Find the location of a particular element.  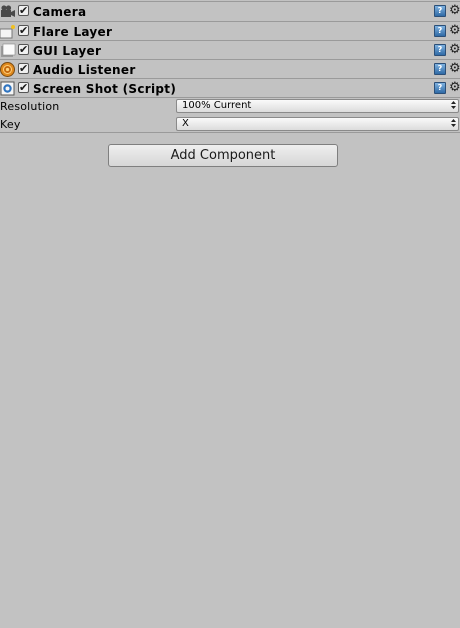

gui-layer-enabled-checkbox: ✔ is located at coordinates (23, 49).